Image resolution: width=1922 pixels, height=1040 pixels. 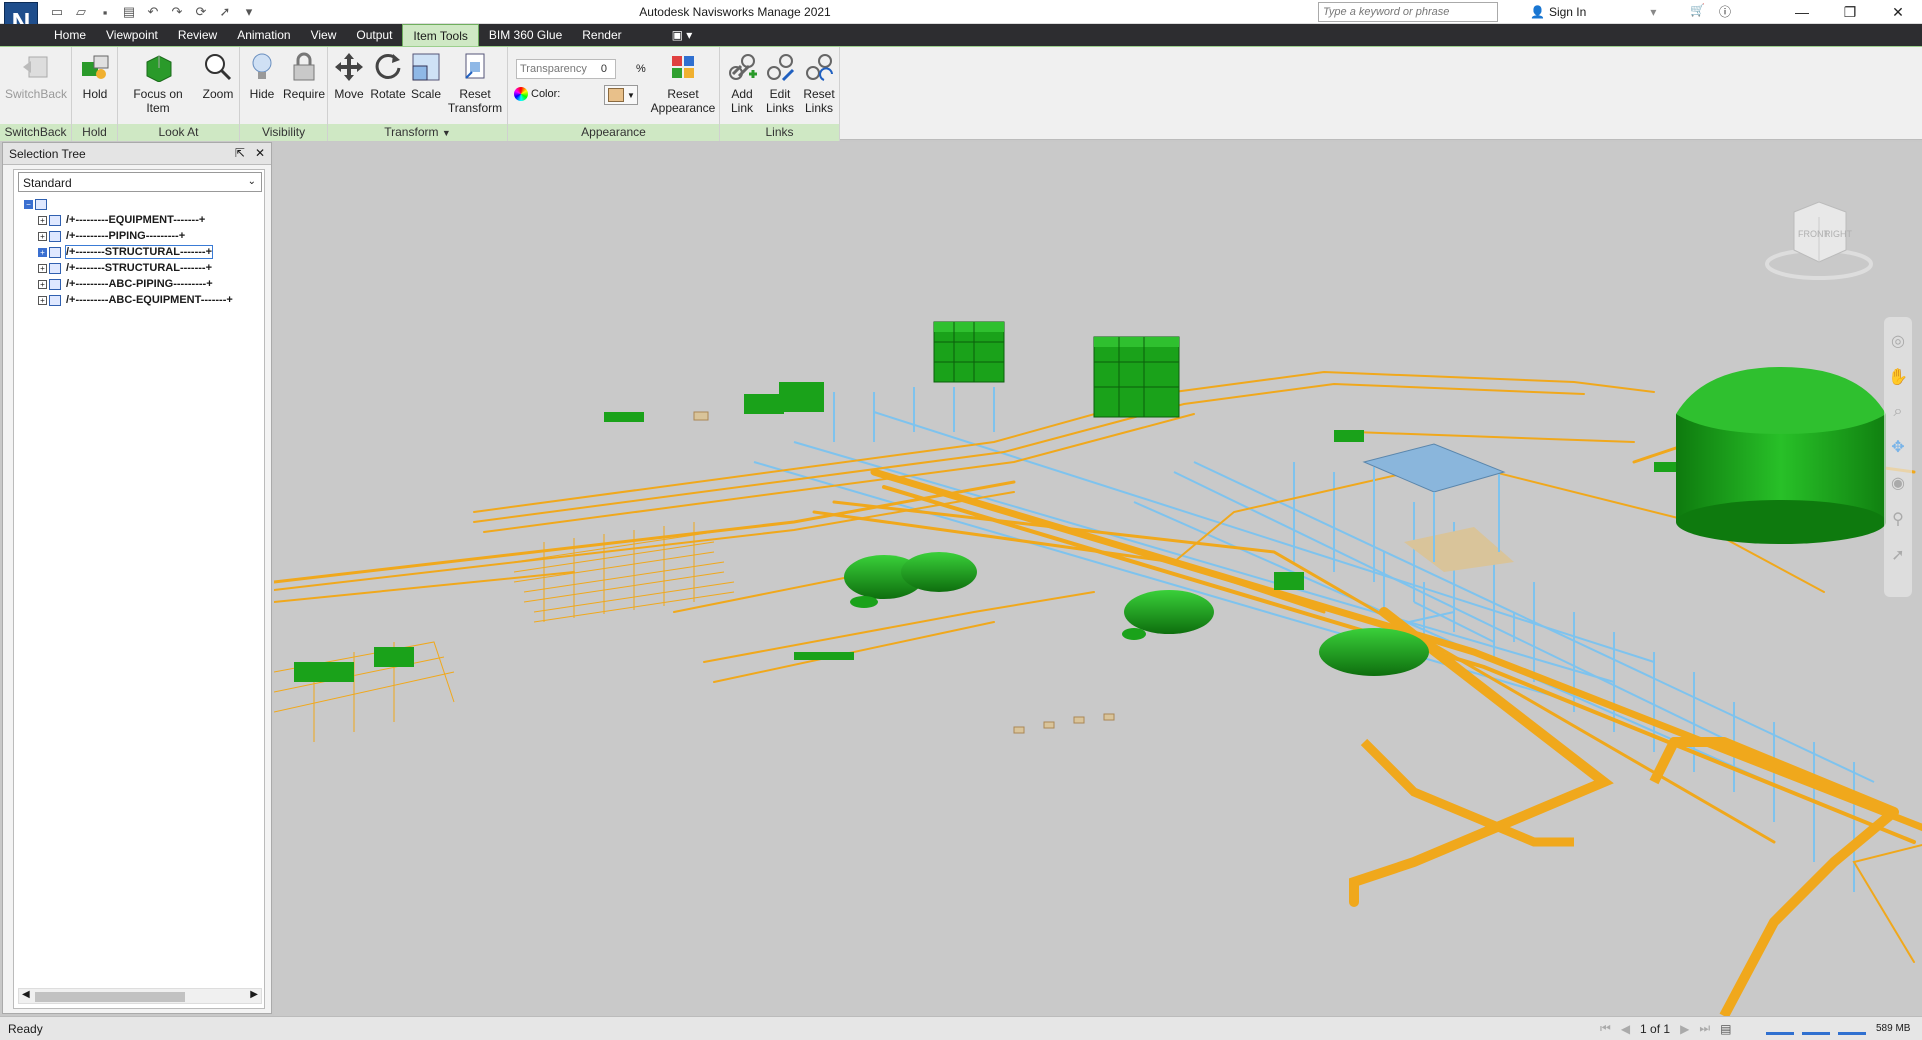 I want to click on color-picker-dropdown: ▼, so click(x=621, y=95).